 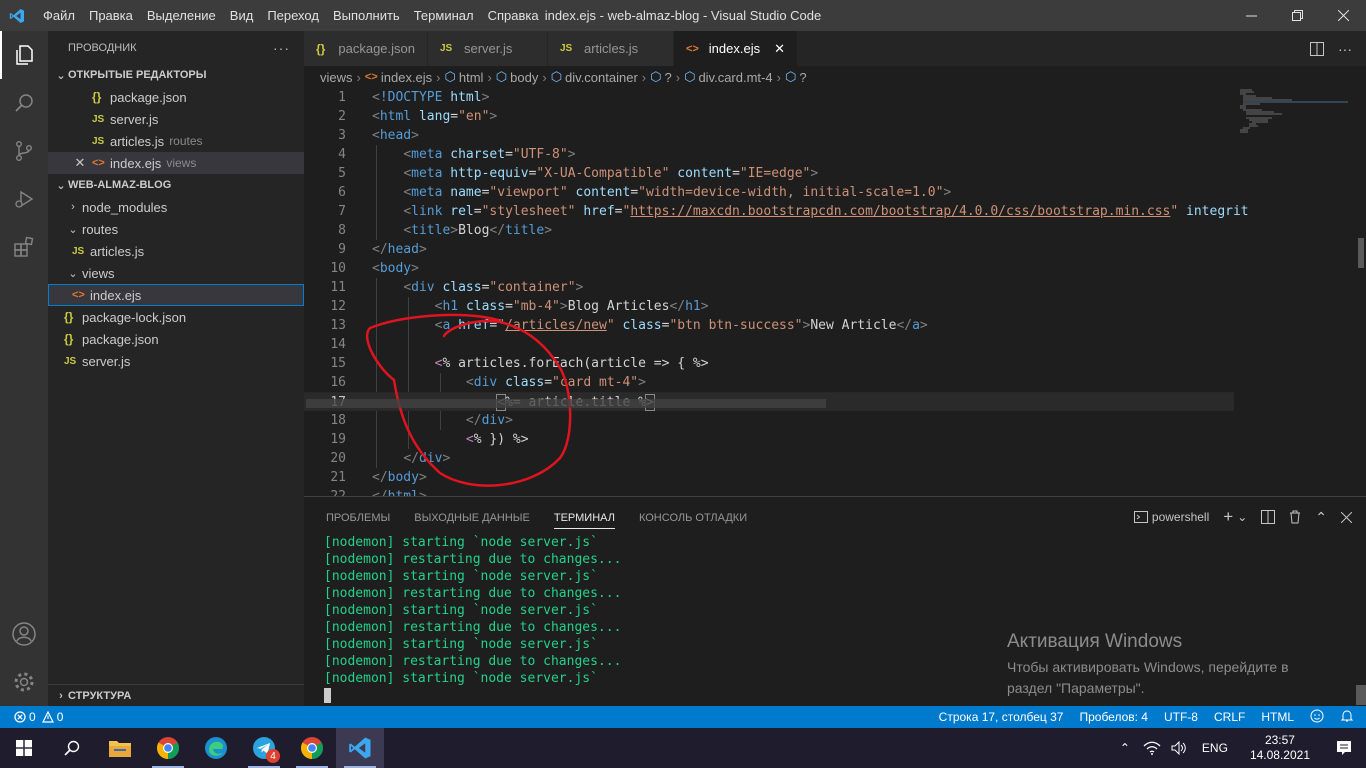 What do you see at coordinates (176, 695) in the screenshot?
I see `structure-section: › СТРУКТУРА` at bounding box center [176, 695].